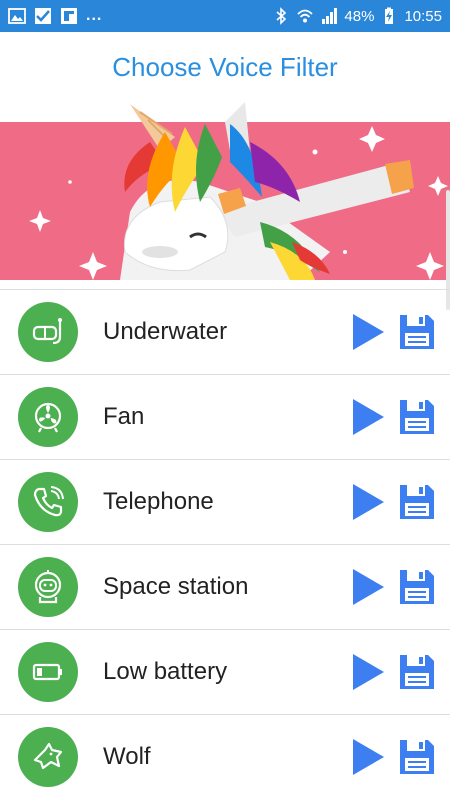 This screenshot has height=800, width=450. Describe the element at coordinates (176, 586) in the screenshot. I see `filter-label: Space station` at that location.